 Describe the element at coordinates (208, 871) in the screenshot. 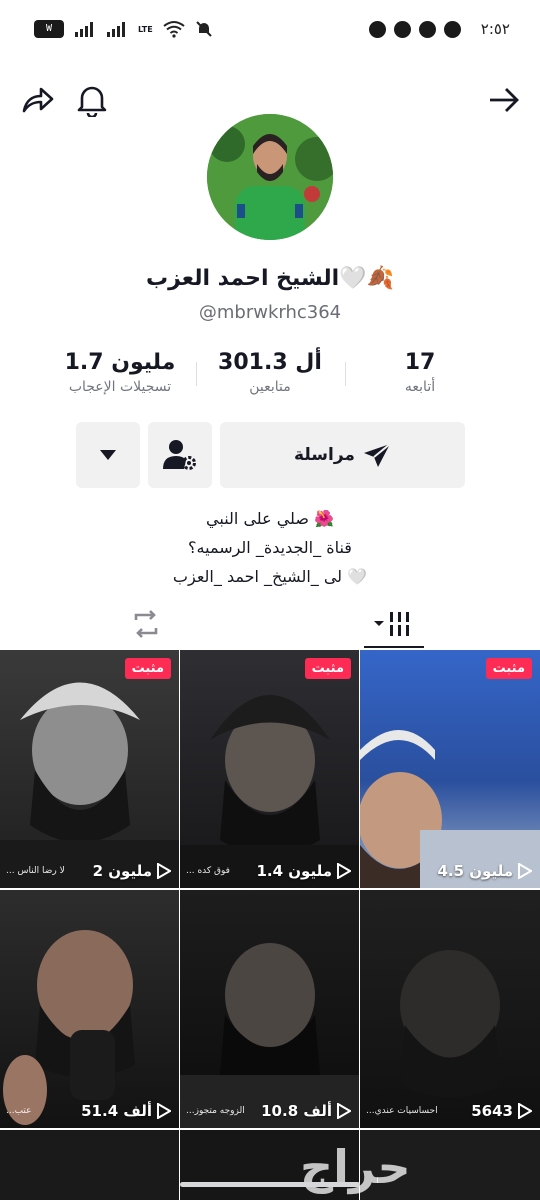

I see `video-caption: ... فوق كده` at that location.